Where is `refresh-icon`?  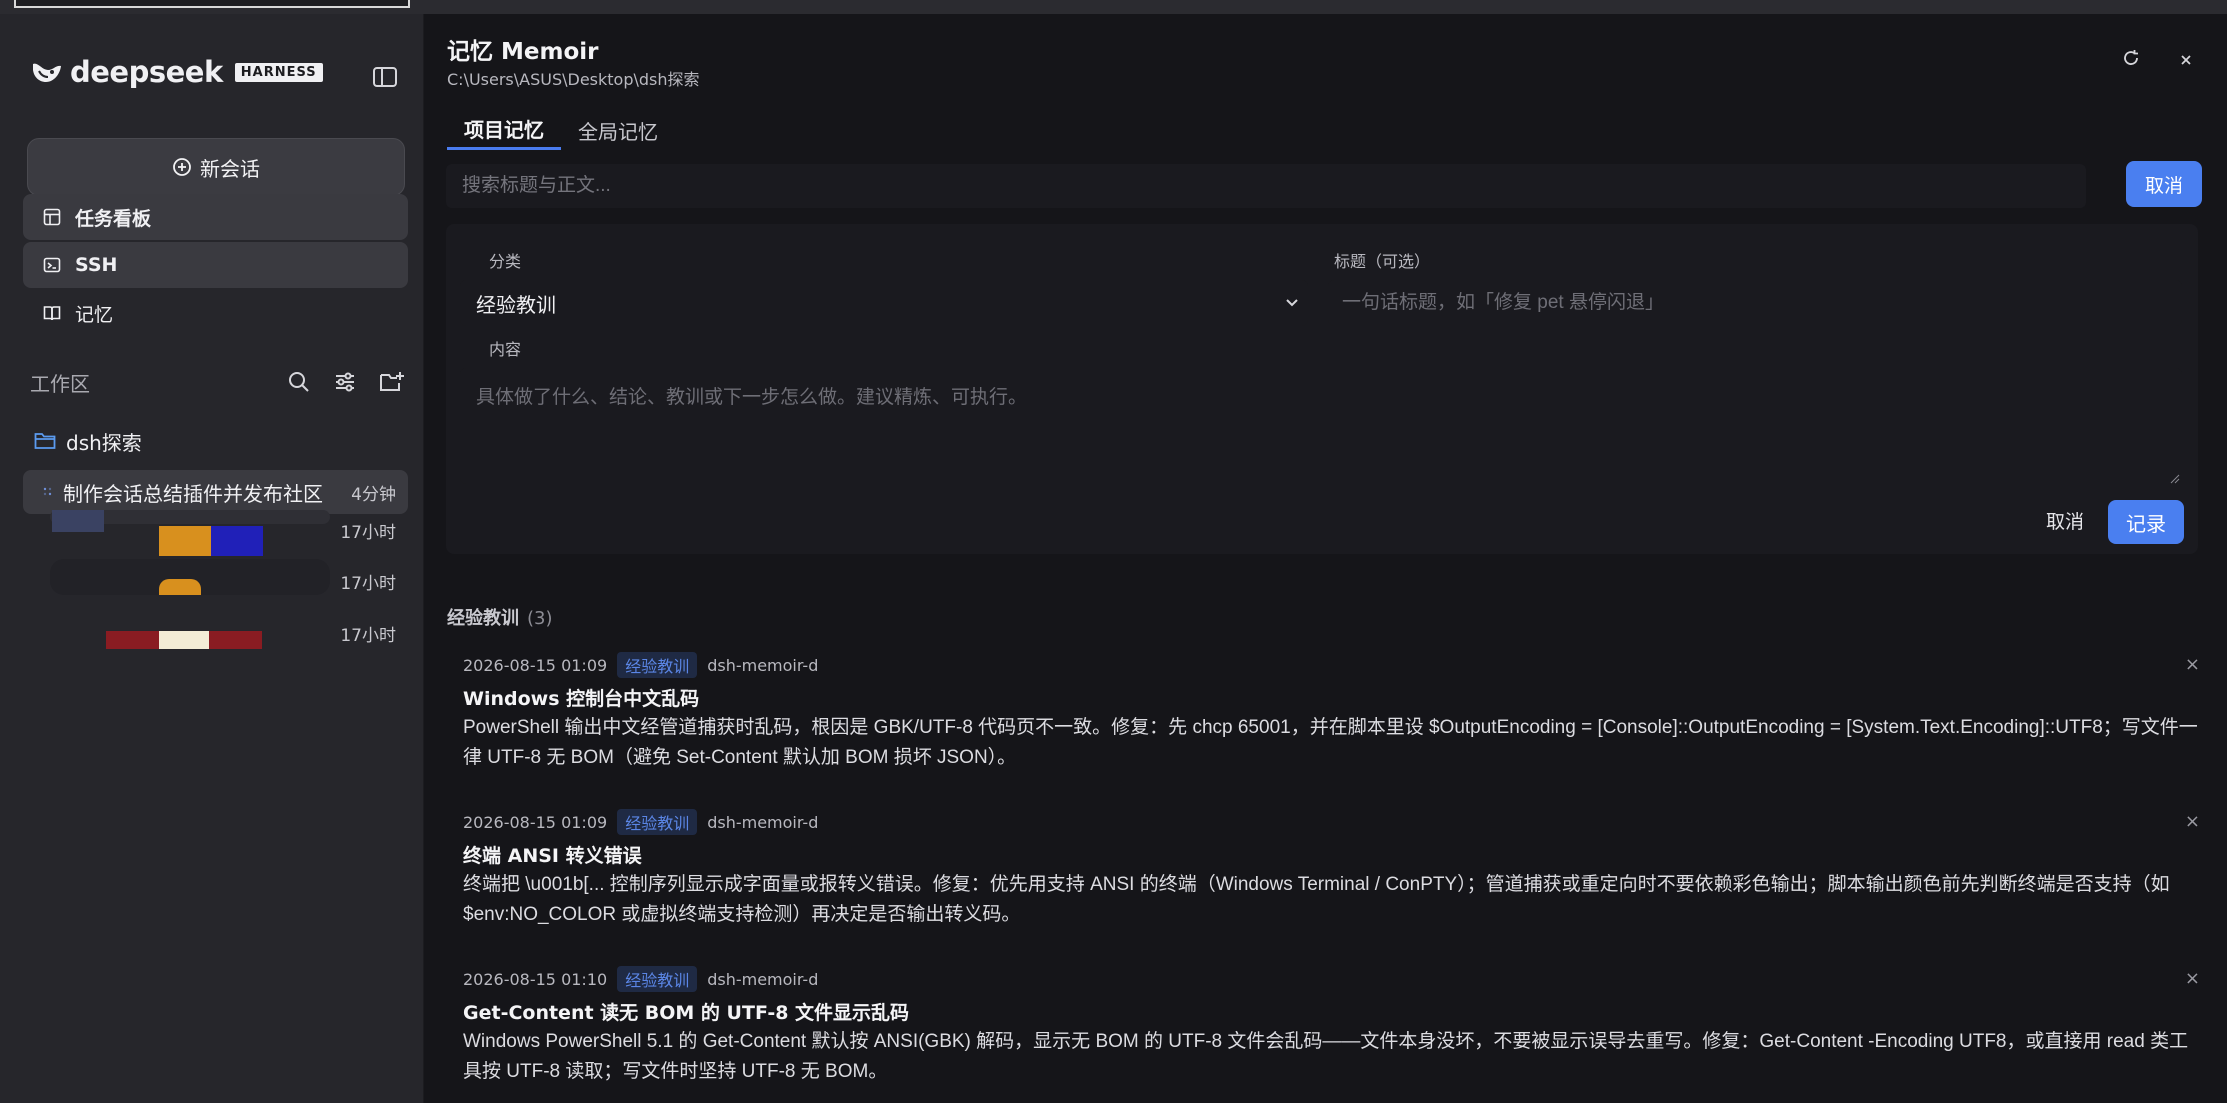 refresh-icon is located at coordinates (2131, 57).